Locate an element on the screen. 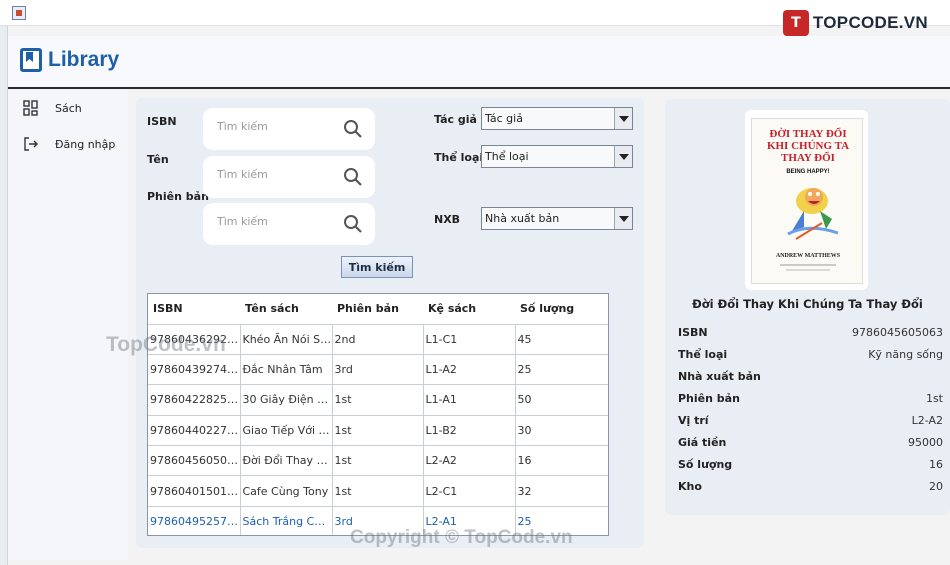  tac-gia-dropdown: Tác giả is located at coordinates (557, 118).